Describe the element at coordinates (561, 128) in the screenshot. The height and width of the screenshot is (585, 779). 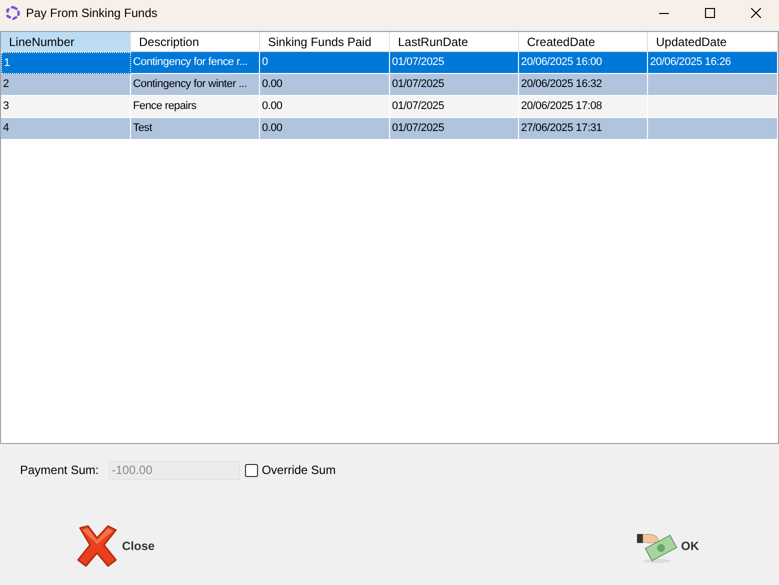
I see `table-cell-text: 27/06/2025 17:31` at that location.